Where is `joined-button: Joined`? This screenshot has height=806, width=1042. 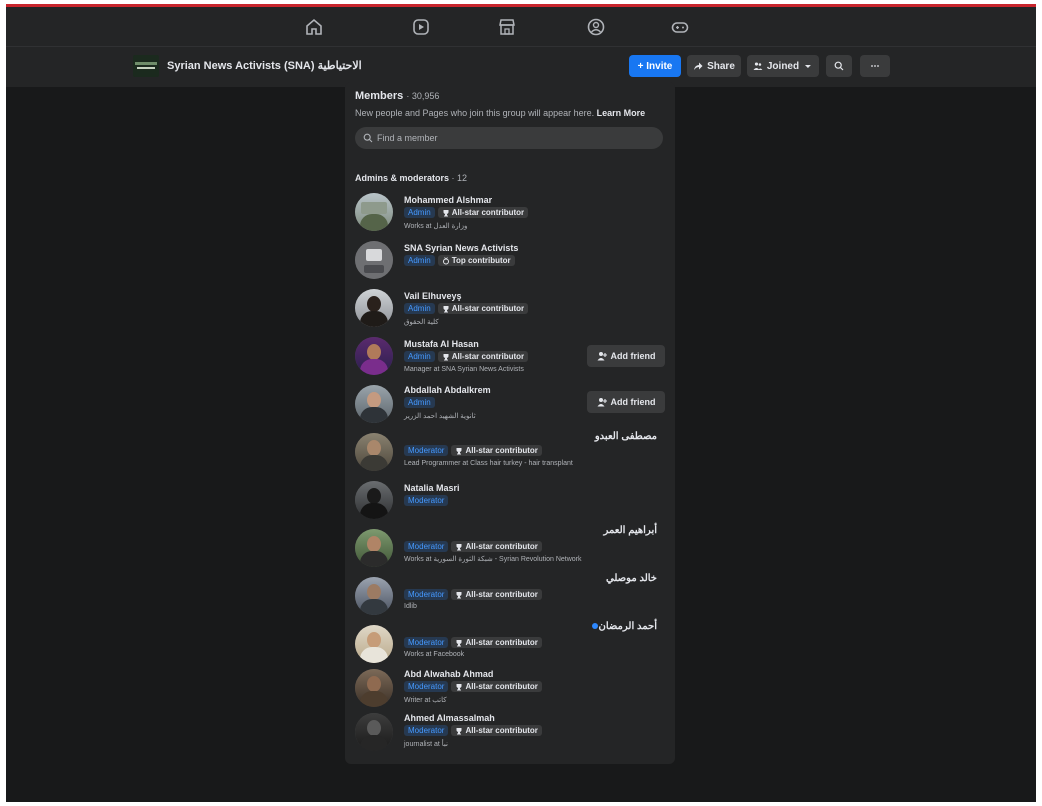
joined-button: Joined is located at coordinates (783, 66).